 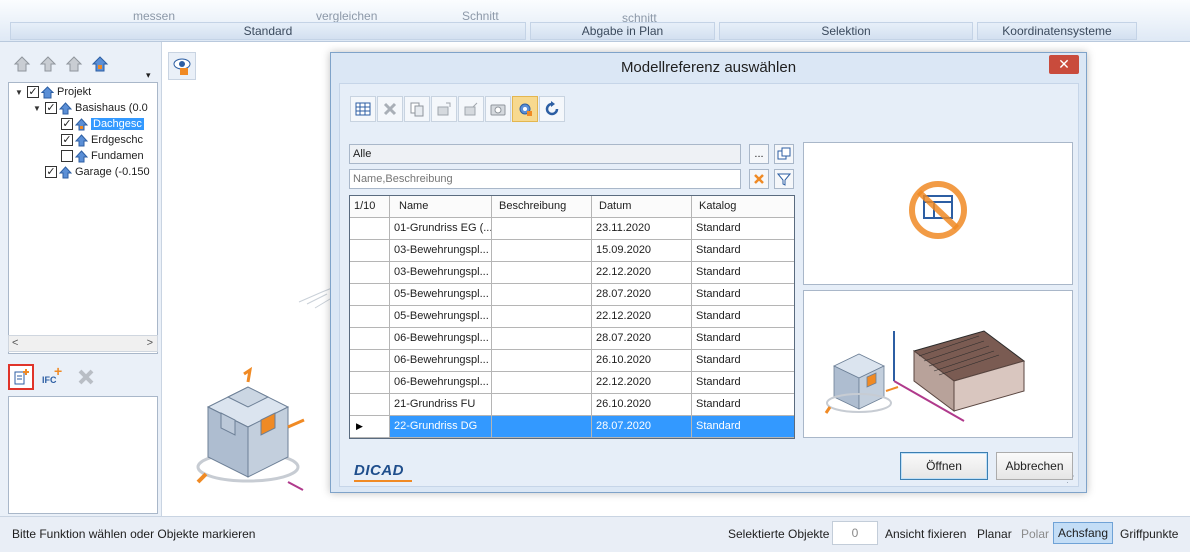 I want to click on import-icon, so click(x=471, y=109).